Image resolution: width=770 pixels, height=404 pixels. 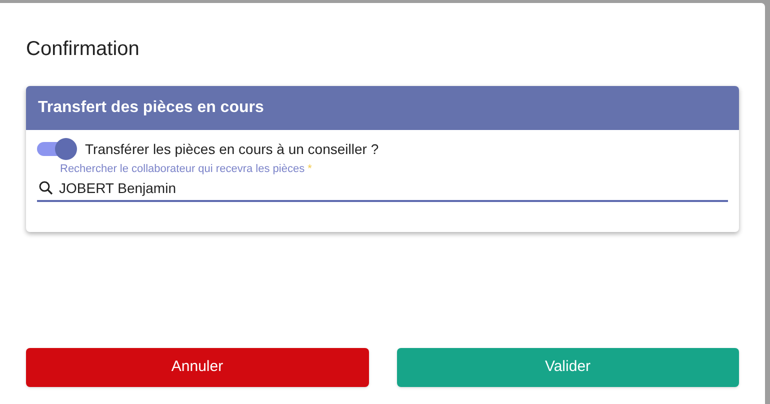 I want to click on card-title: Transfert des pièces en cours, so click(x=151, y=108).